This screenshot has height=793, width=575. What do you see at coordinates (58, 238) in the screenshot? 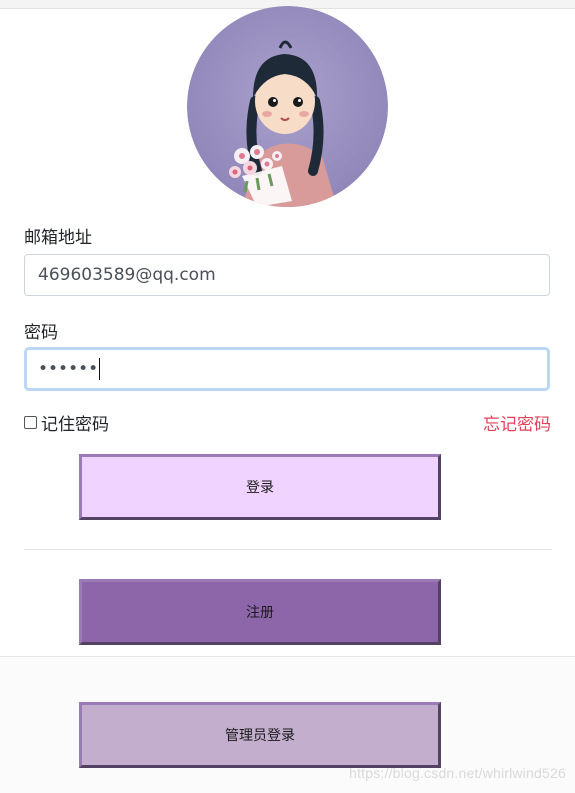
I see `email-label: 邮箱地址` at bounding box center [58, 238].